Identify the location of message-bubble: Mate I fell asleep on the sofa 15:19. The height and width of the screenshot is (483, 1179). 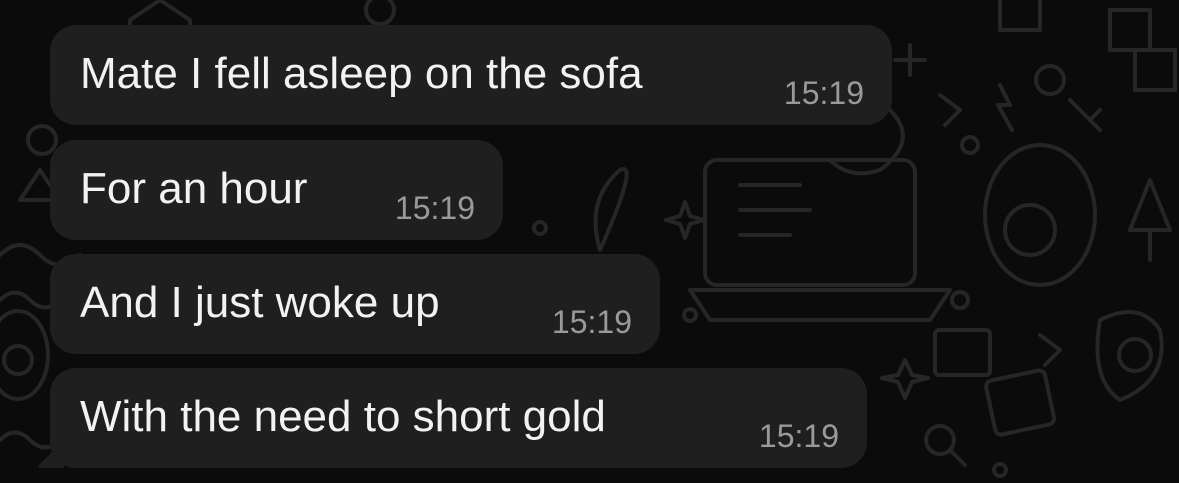
(471, 75).